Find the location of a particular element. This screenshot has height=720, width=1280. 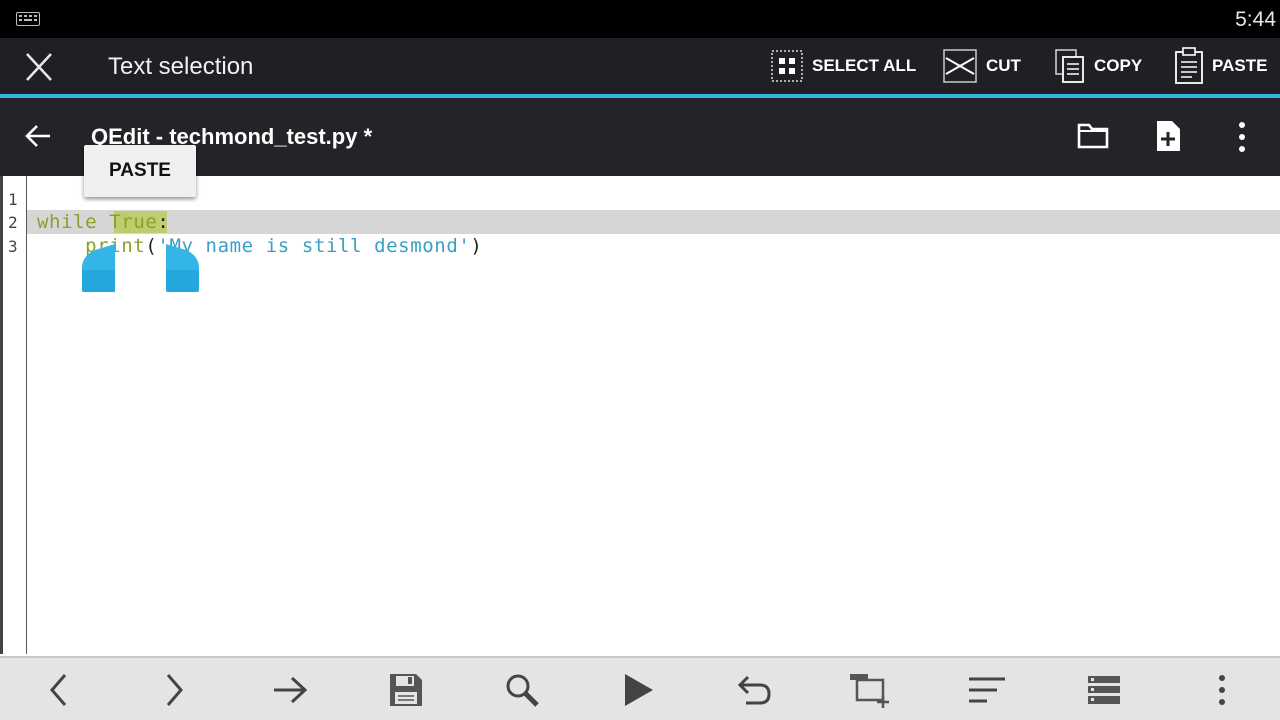

keyboard-icon is located at coordinates (28, 19).